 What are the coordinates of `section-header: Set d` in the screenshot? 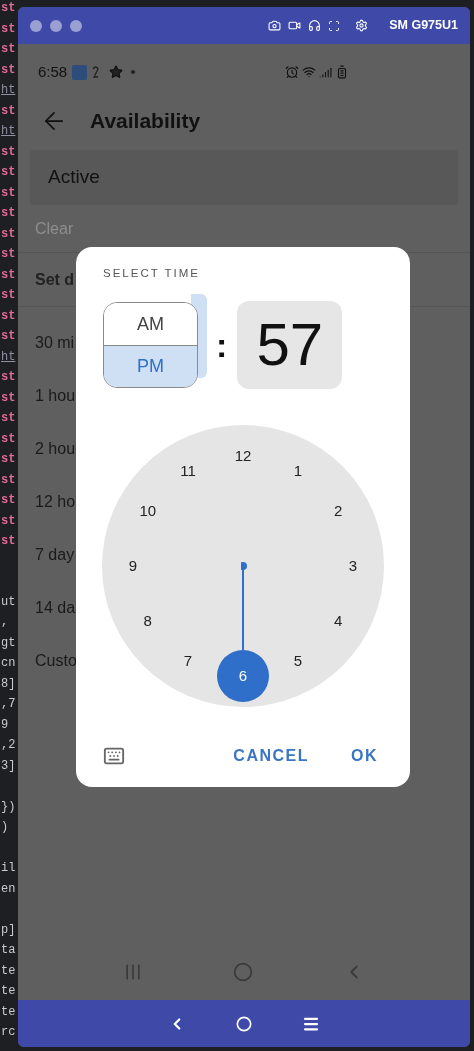 It's located at (55, 279).